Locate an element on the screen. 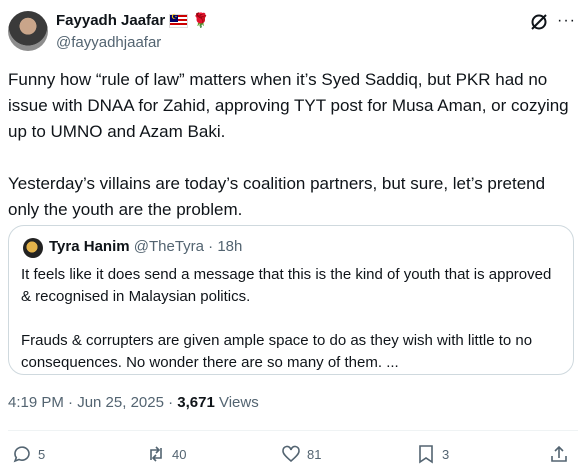 The width and height of the screenshot is (585, 464). grok-icon is located at coordinates (539, 22).